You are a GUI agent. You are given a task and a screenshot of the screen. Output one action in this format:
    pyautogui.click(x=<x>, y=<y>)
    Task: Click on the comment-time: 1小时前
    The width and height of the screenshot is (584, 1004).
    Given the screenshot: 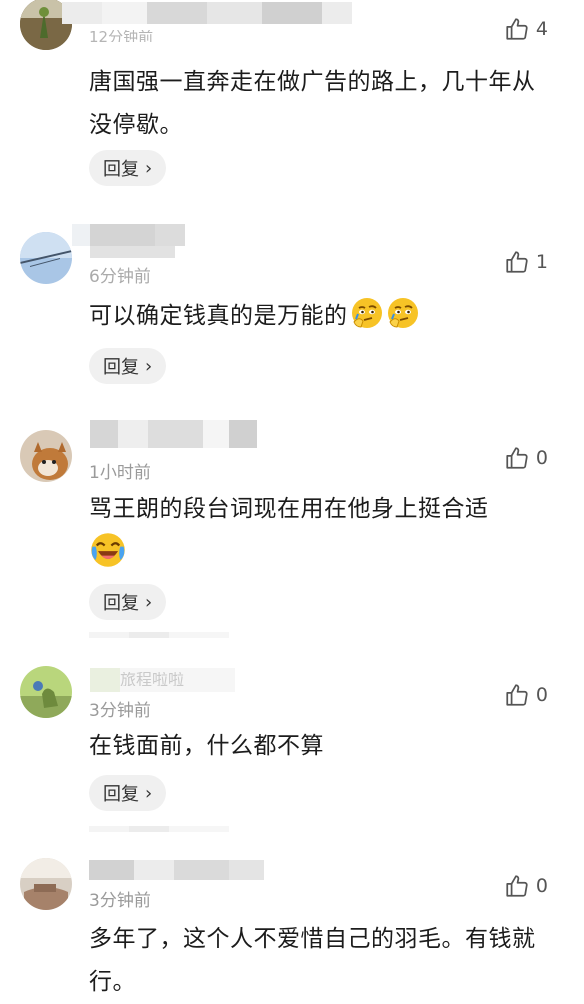 What is the action you would take?
    pyautogui.click(x=120, y=473)
    